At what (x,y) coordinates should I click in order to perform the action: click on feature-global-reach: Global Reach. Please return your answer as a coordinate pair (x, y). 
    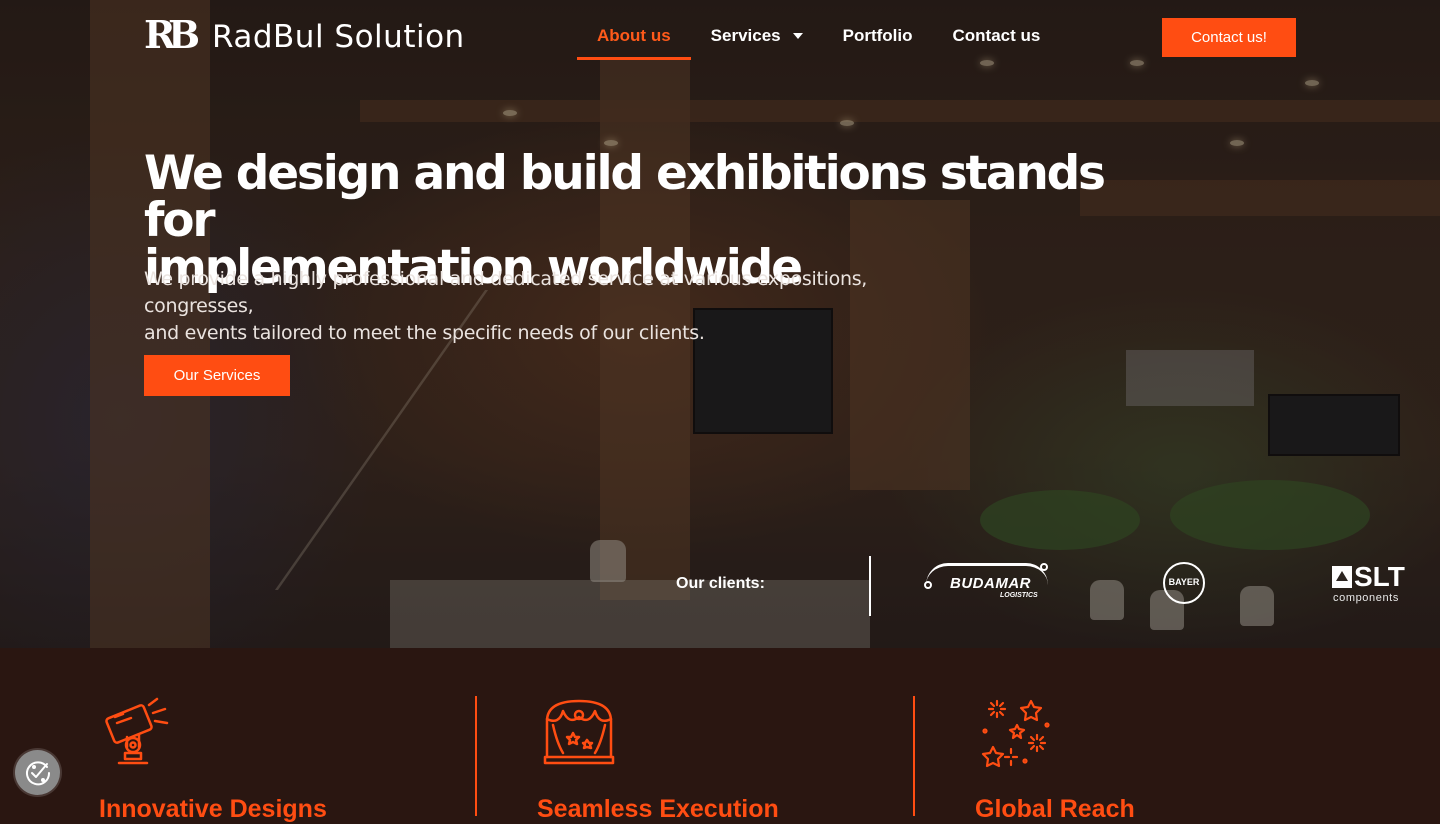
    Looking at the image, I should click on (1055, 759).